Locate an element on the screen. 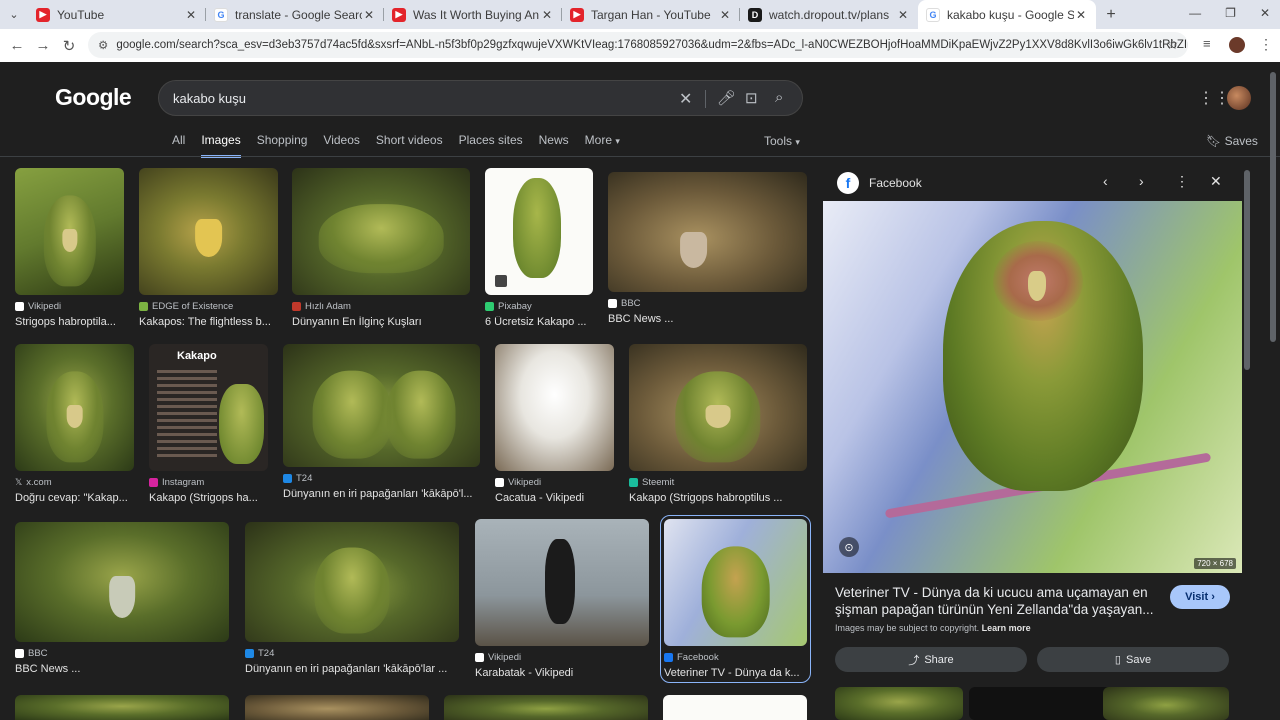  image-result: Vikipedi Cacatua - Vikipedi is located at coordinates (554, 424).